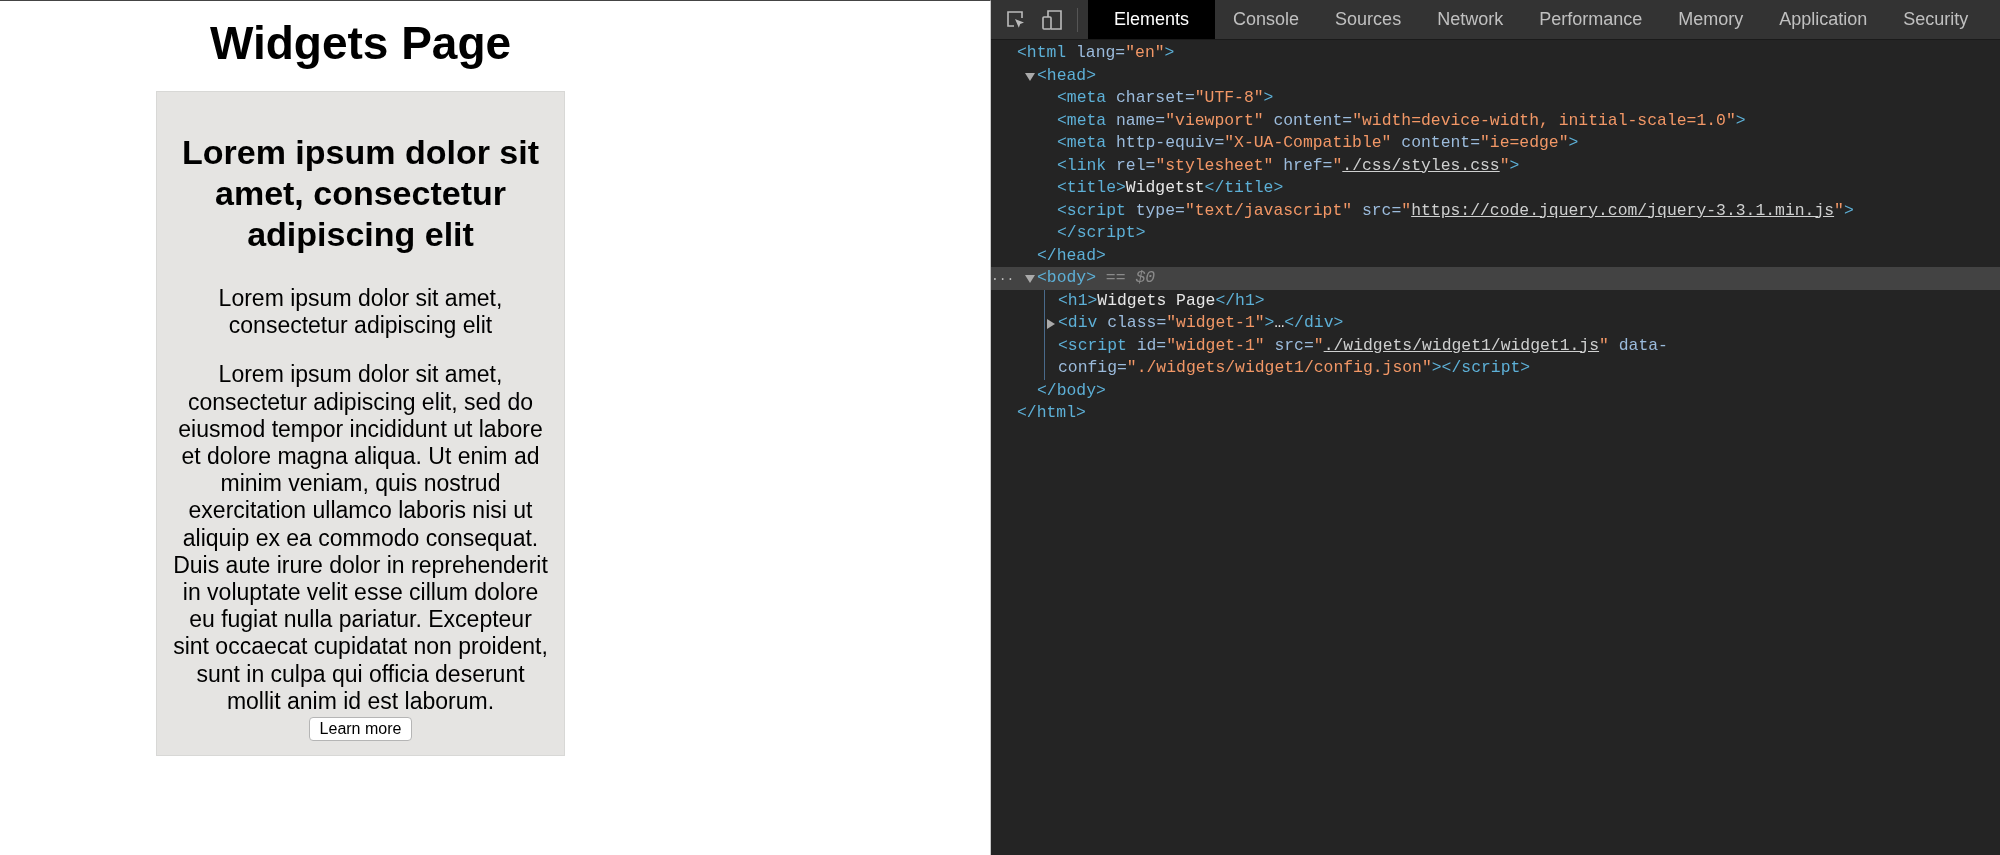 This screenshot has width=2000, height=855. What do you see at coordinates (1368, 19) in the screenshot?
I see `devtools-tab: Sources` at bounding box center [1368, 19].